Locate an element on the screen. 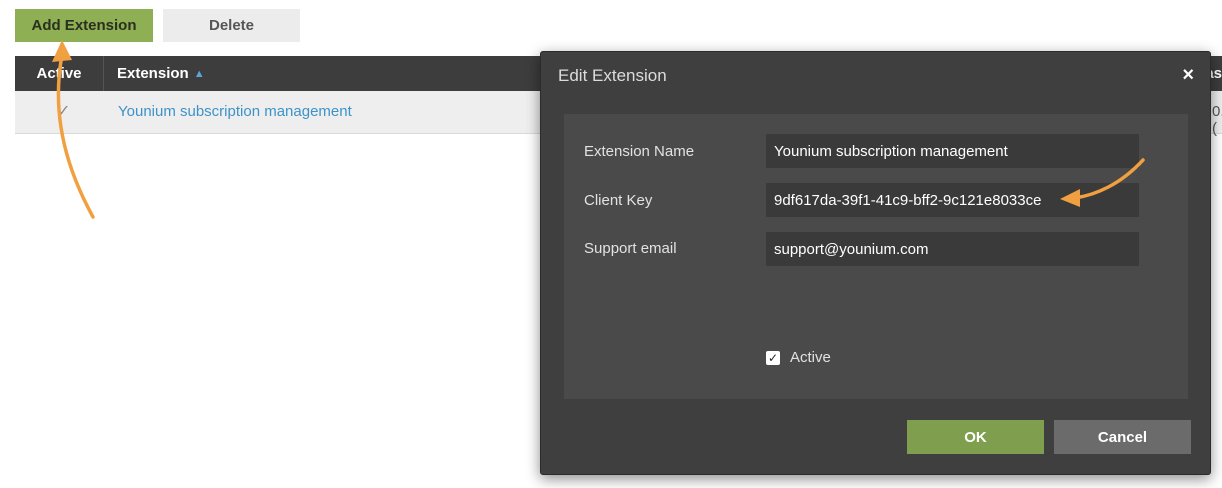 Image resolution: width=1222 pixels, height=488 pixels. ok-button: OK is located at coordinates (975, 437).